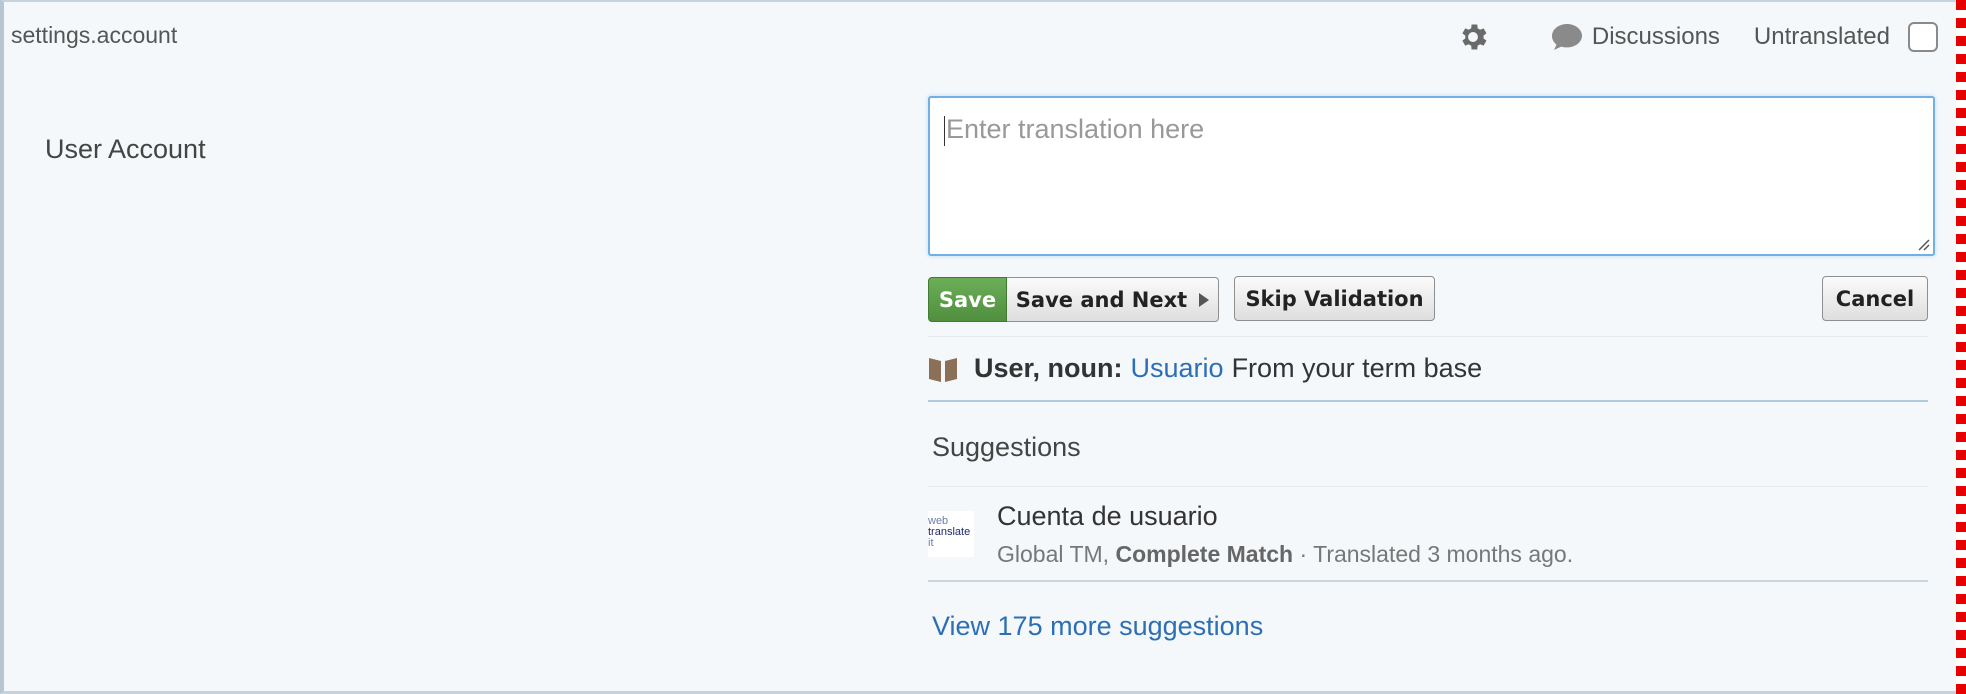 The width and height of the screenshot is (1966, 694). I want to click on untranslated-label: Untranslated, so click(1821, 36).